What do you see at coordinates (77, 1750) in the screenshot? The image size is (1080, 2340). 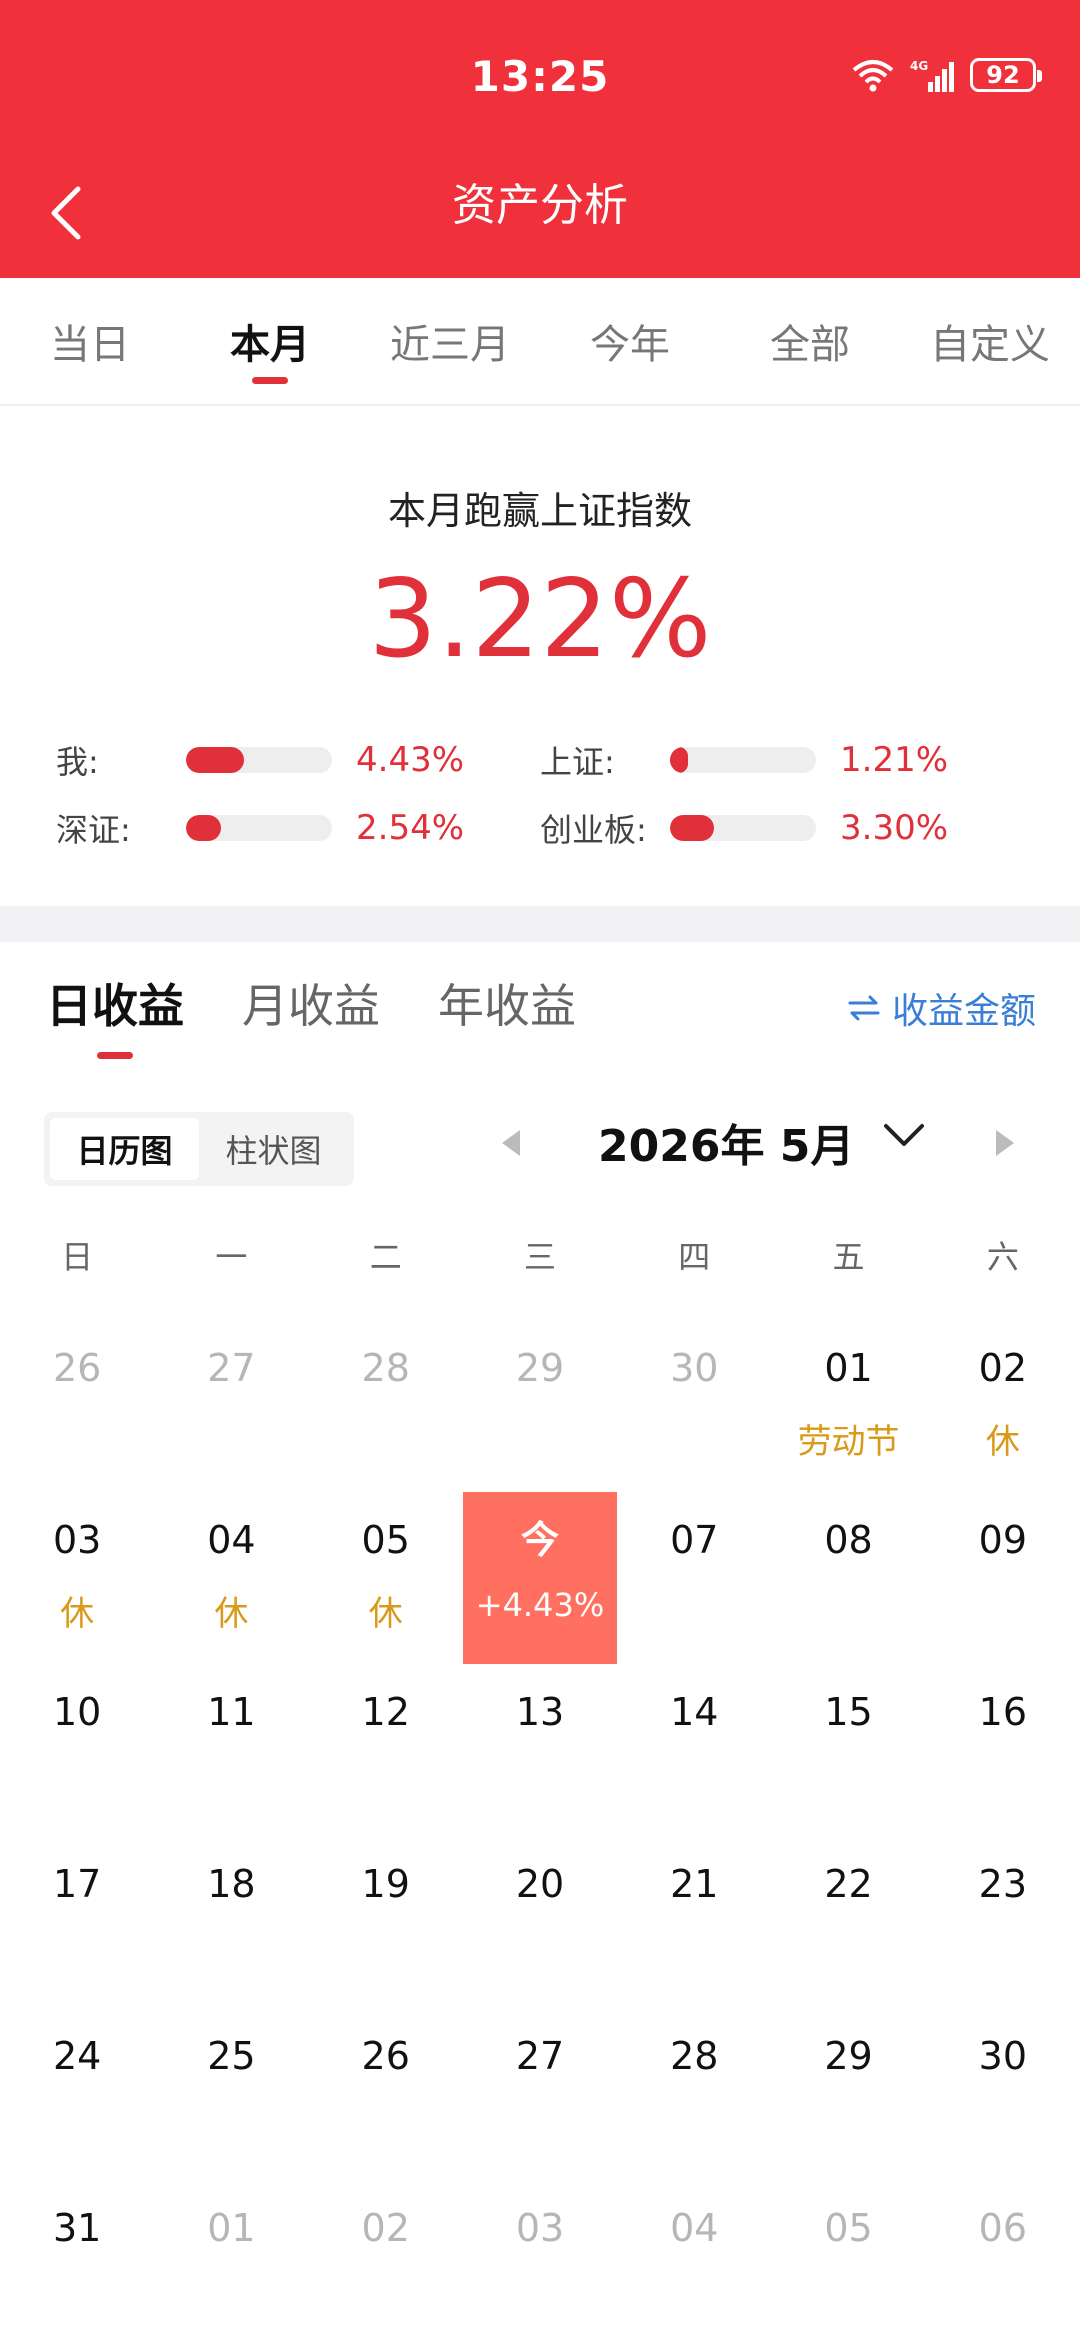 I see `calendar-cell: 10` at bounding box center [77, 1750].